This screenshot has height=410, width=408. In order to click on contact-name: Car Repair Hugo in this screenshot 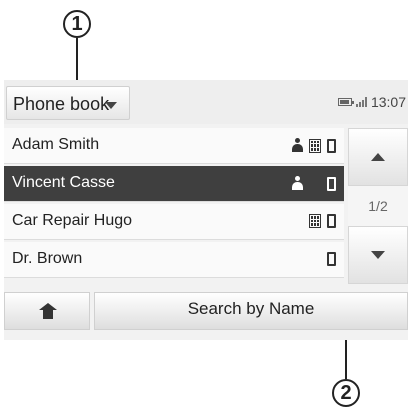, I will do `click(72, 220)`.